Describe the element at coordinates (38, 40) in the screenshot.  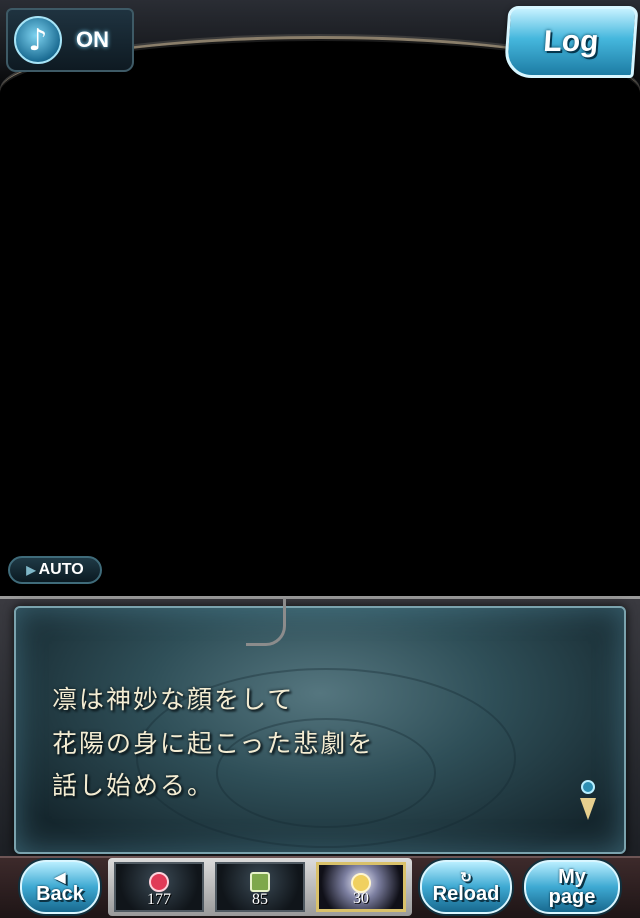
I see `music-note-icon: ♪` at that location.